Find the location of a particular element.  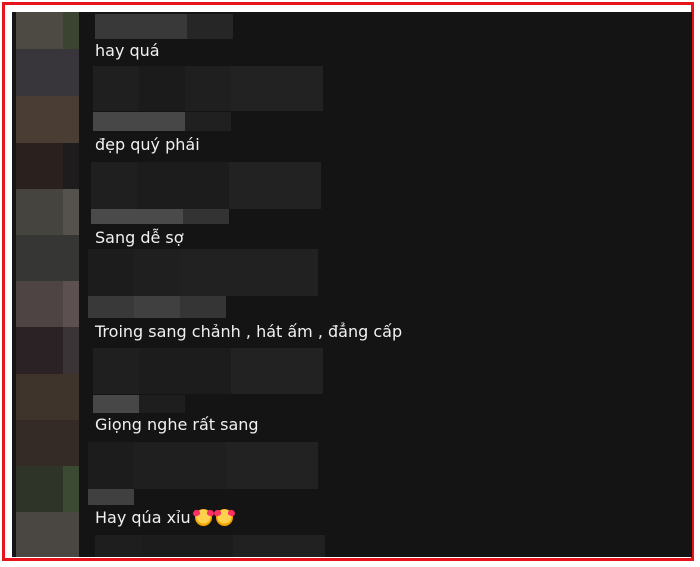

comment-text: Sang dễ sợ is located at coordinates (139, 237).